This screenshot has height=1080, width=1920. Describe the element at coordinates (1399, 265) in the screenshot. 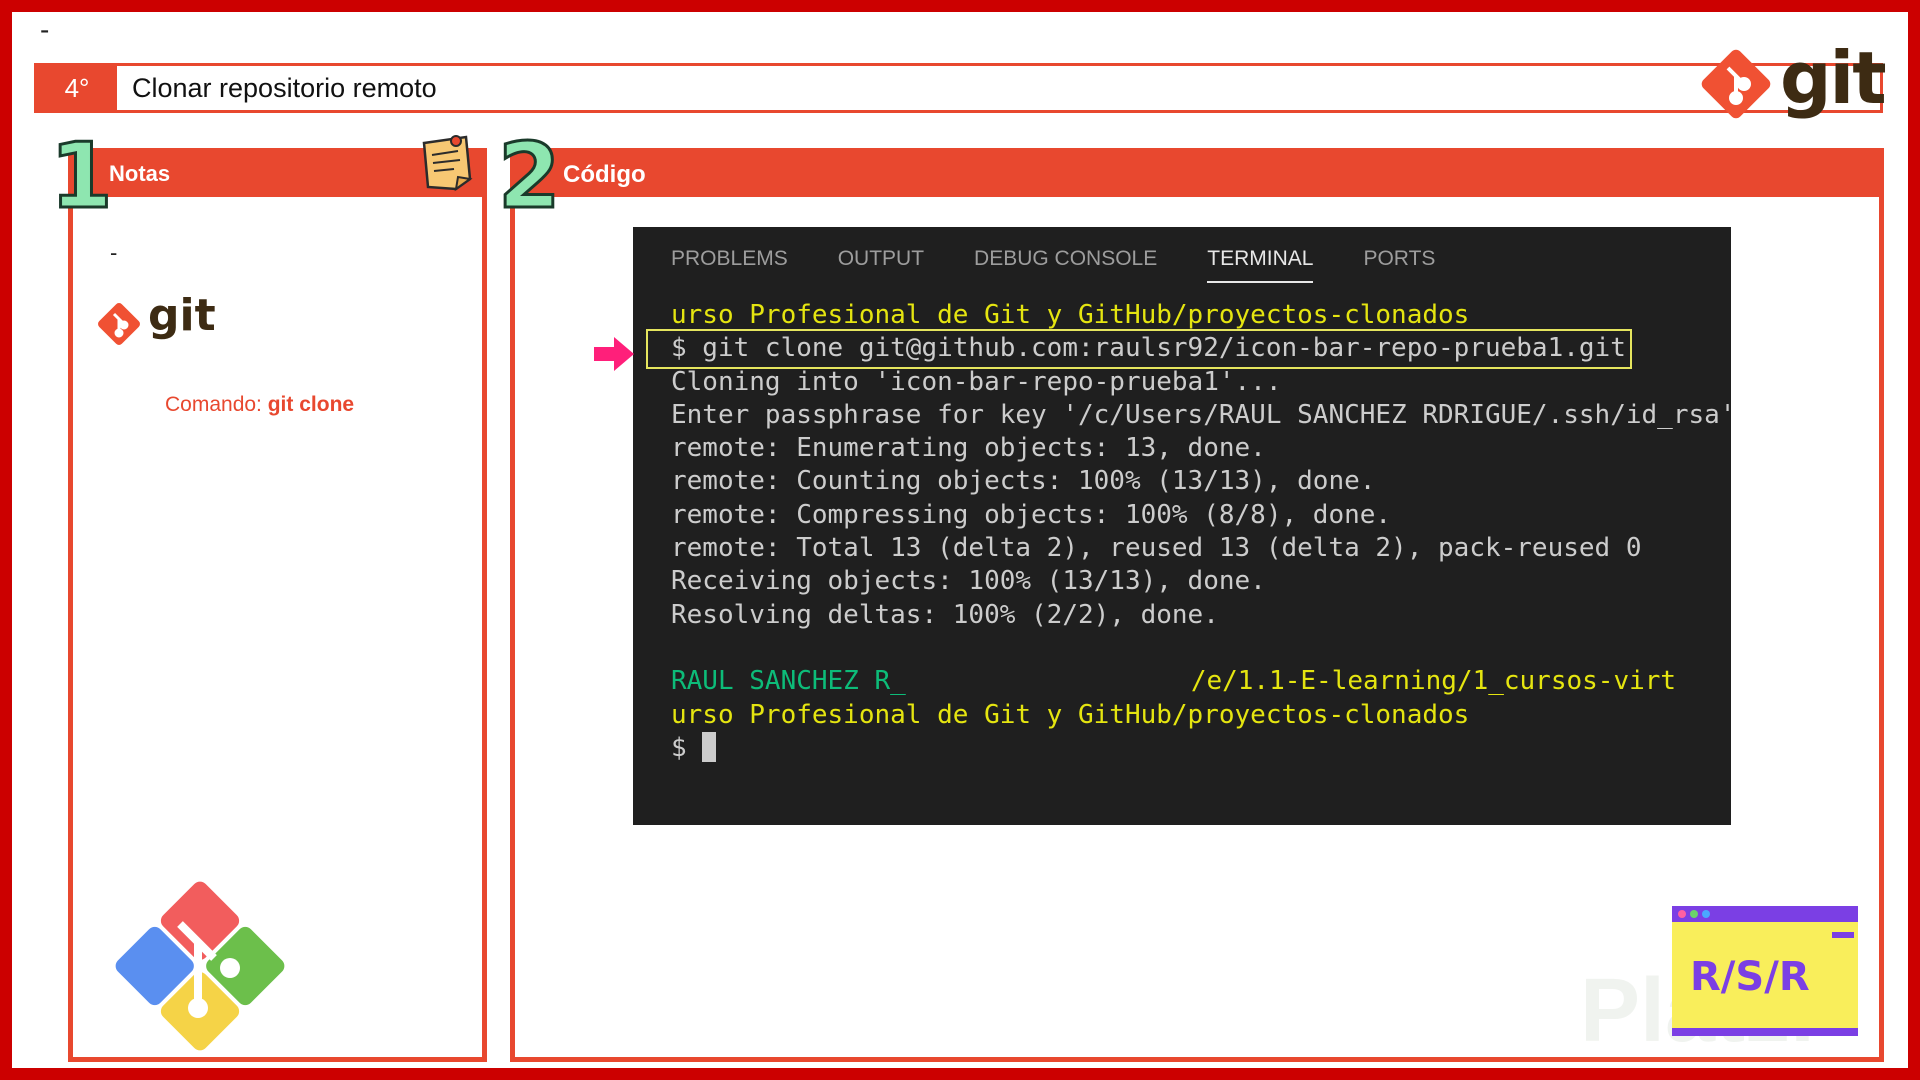

I see `tab-ports: PORTS` at that location.